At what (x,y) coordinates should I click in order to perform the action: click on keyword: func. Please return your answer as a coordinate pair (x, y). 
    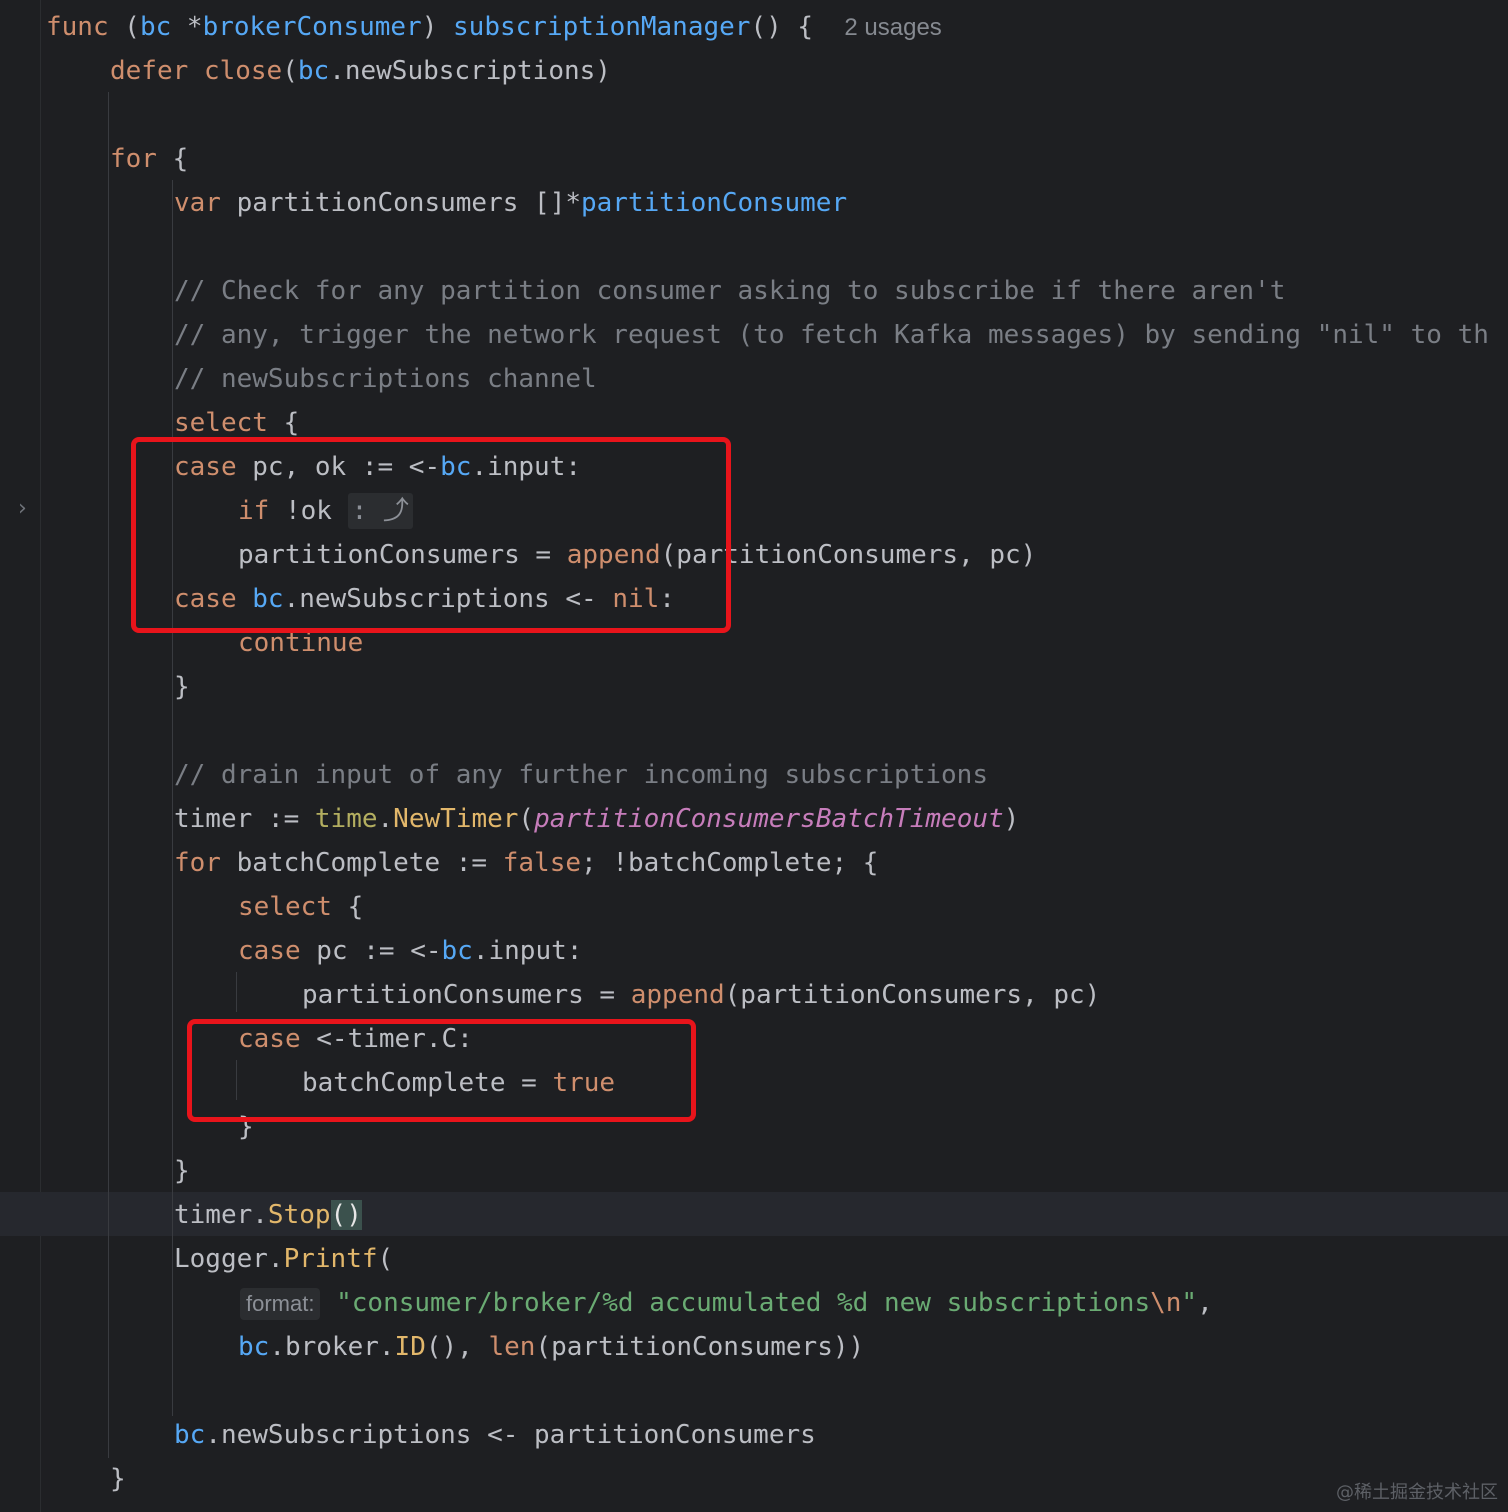
    Looking at the image, I should click on (77, 27).